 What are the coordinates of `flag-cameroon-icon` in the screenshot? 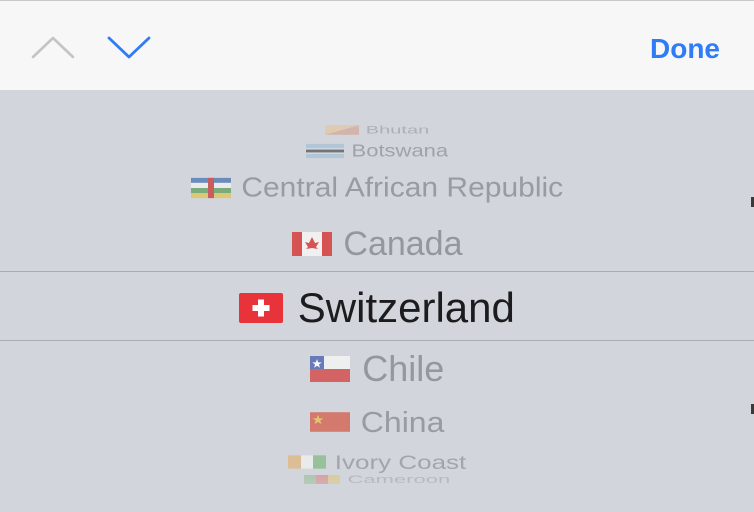 It's located at (321, 479).